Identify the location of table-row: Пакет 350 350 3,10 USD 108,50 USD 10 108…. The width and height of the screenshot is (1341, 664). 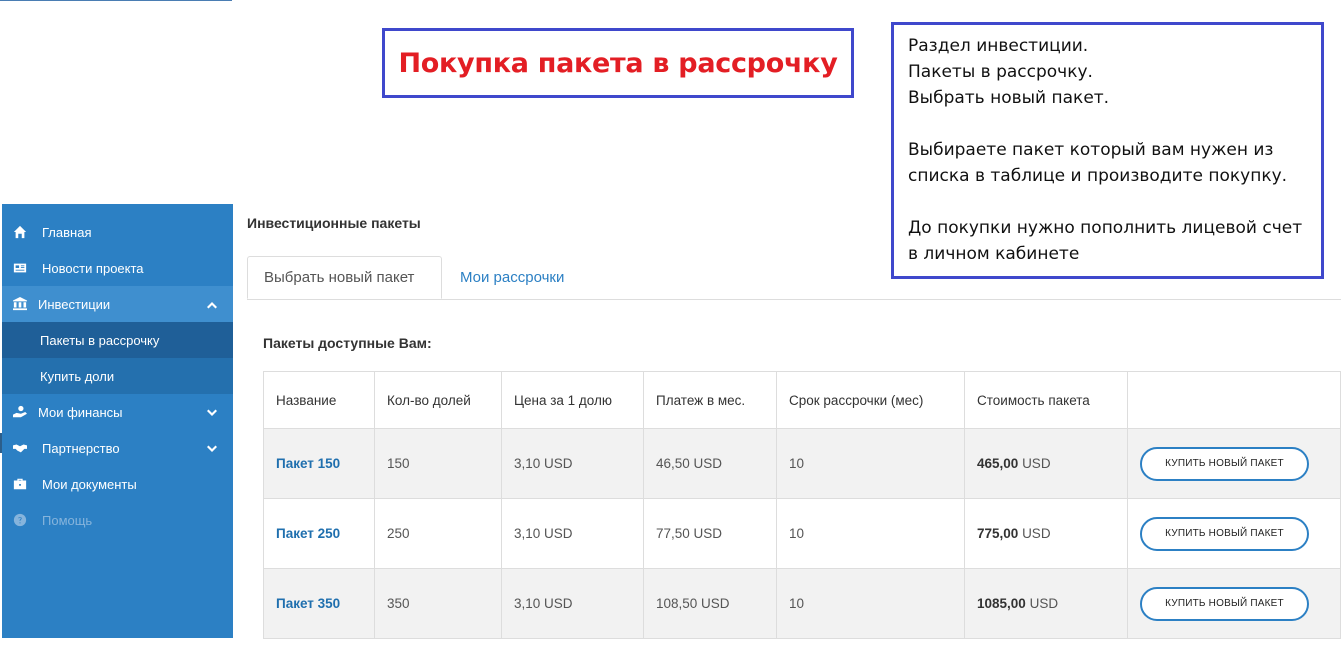
(802, 603).